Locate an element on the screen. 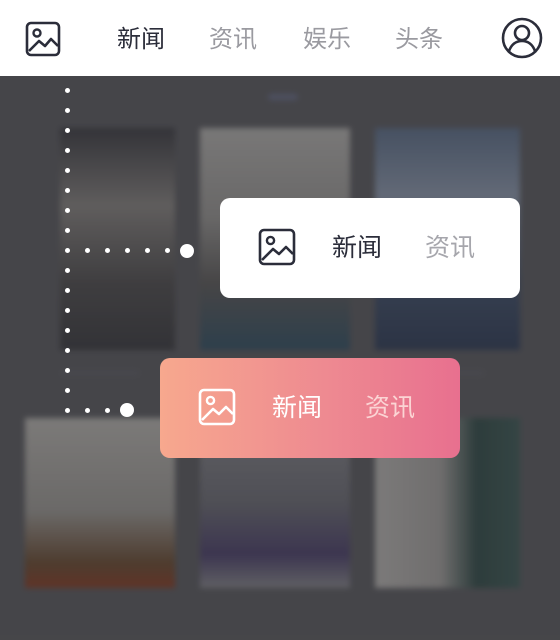 The width and height of the screenshot is (560, 640). tab-bar-card-white: 新闻 资讯 is located at coordinates (370, 248).